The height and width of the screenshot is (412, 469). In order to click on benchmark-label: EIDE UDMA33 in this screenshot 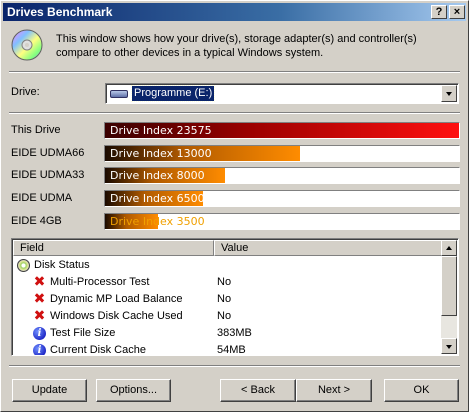, I will do `click(48, 175)`.